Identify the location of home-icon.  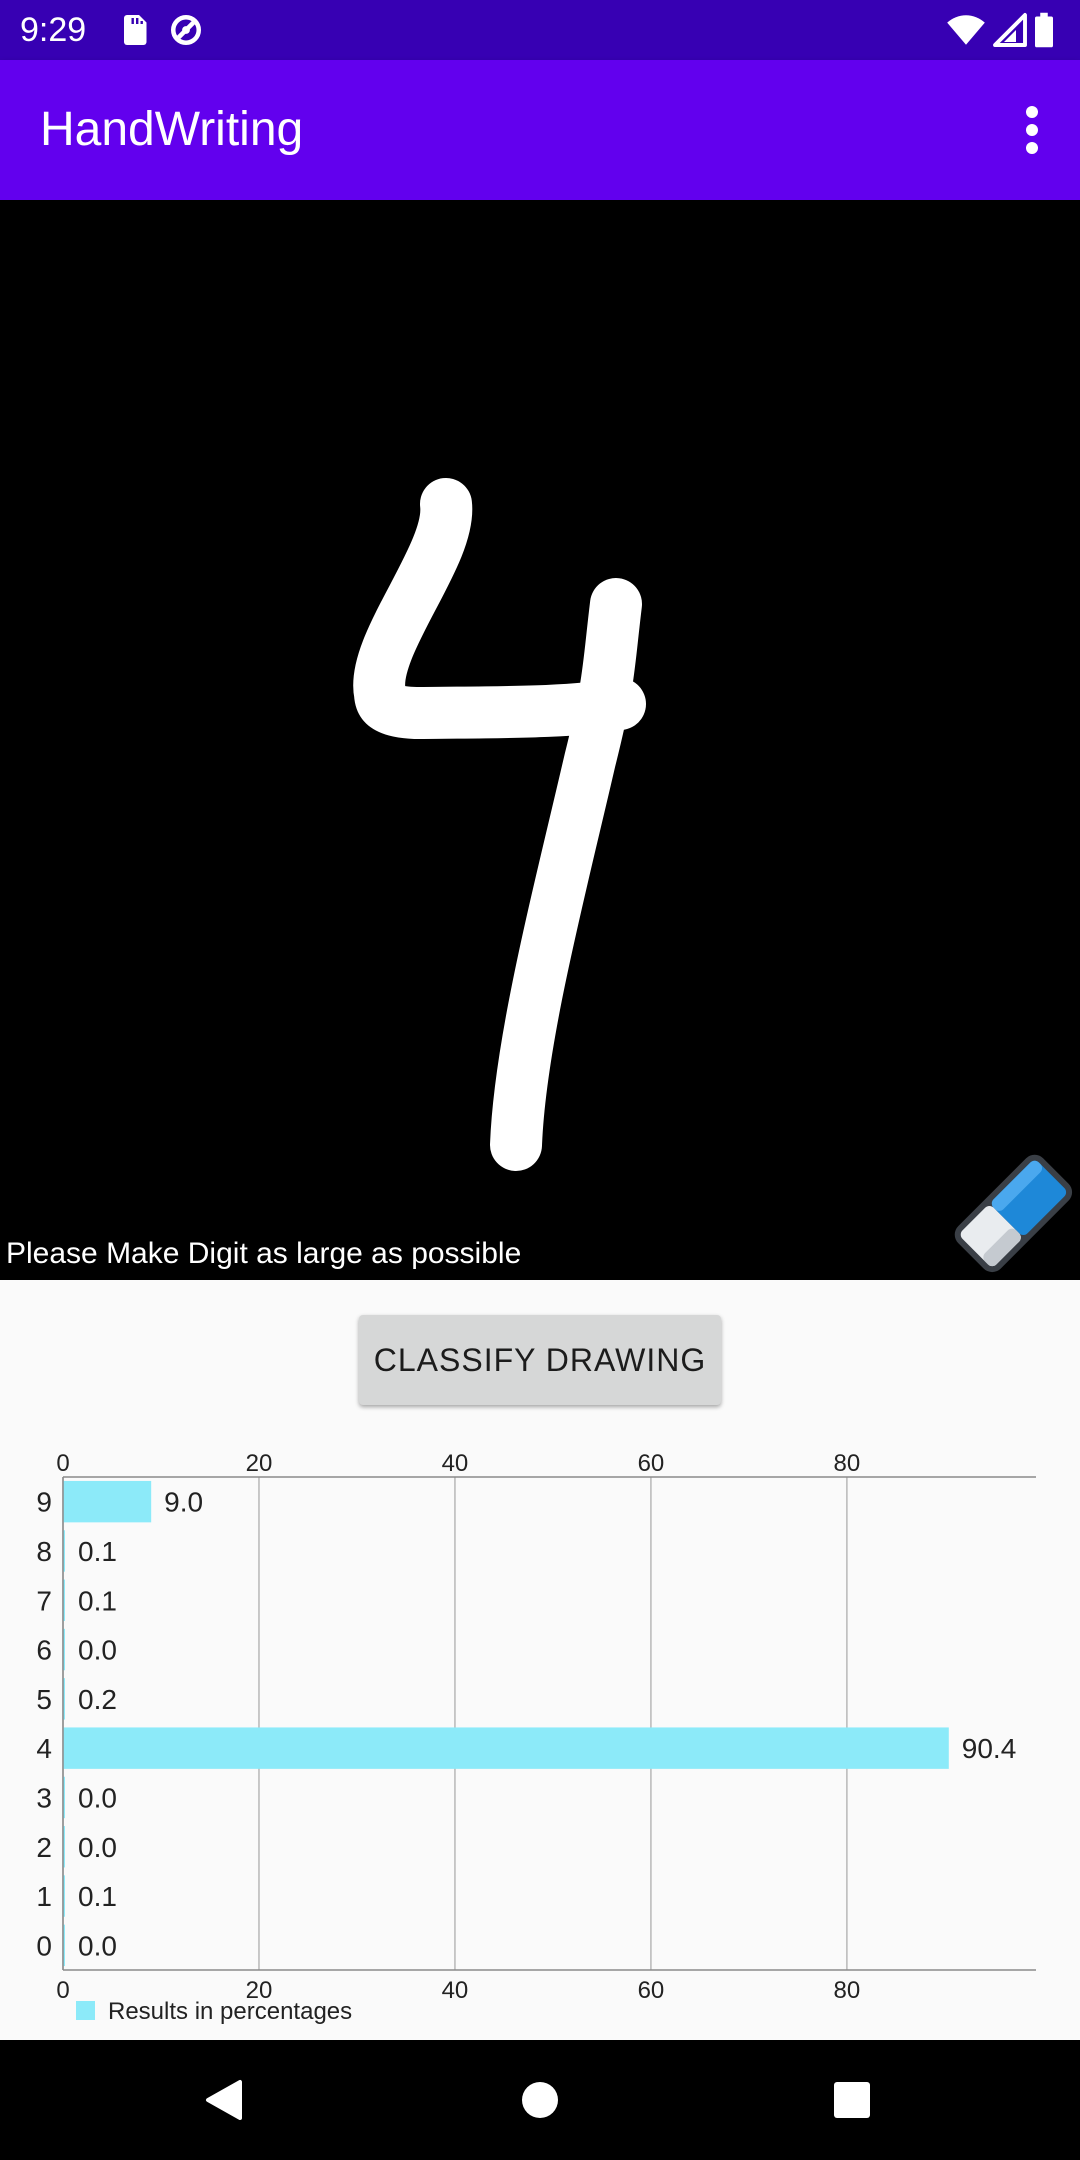
(540, 2100).